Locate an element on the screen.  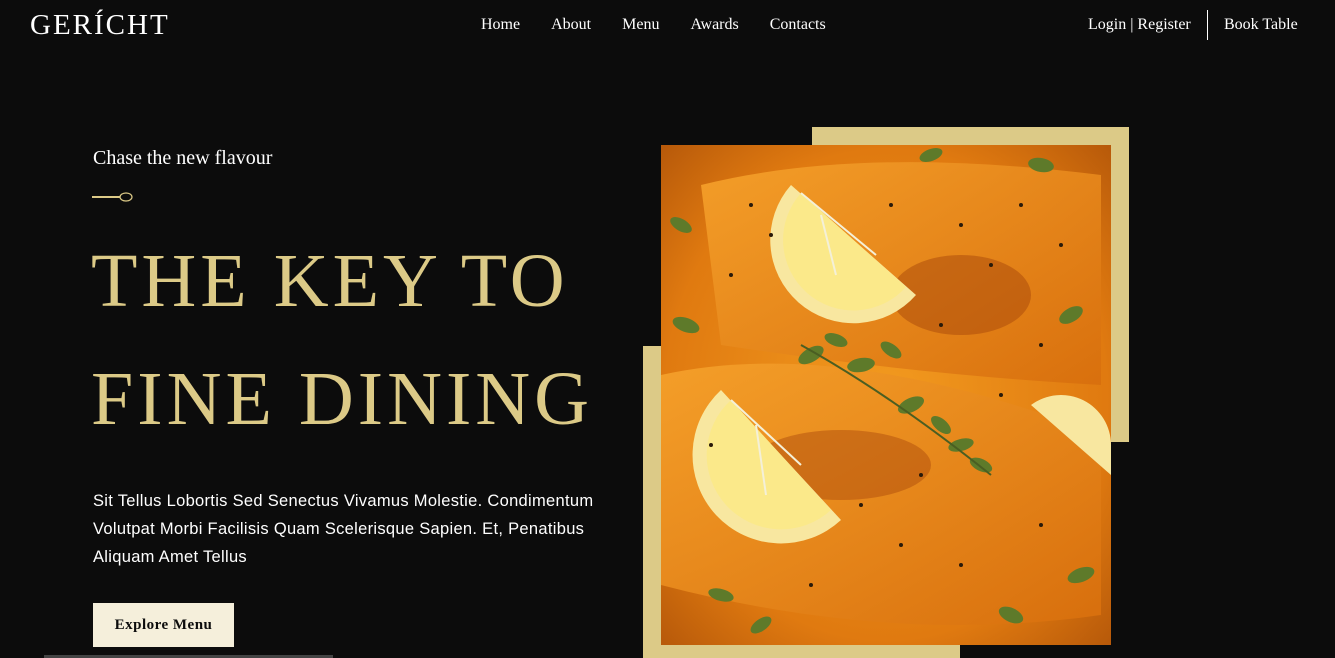
nav-link-awards: Awards is located at coordinates (714, 25).